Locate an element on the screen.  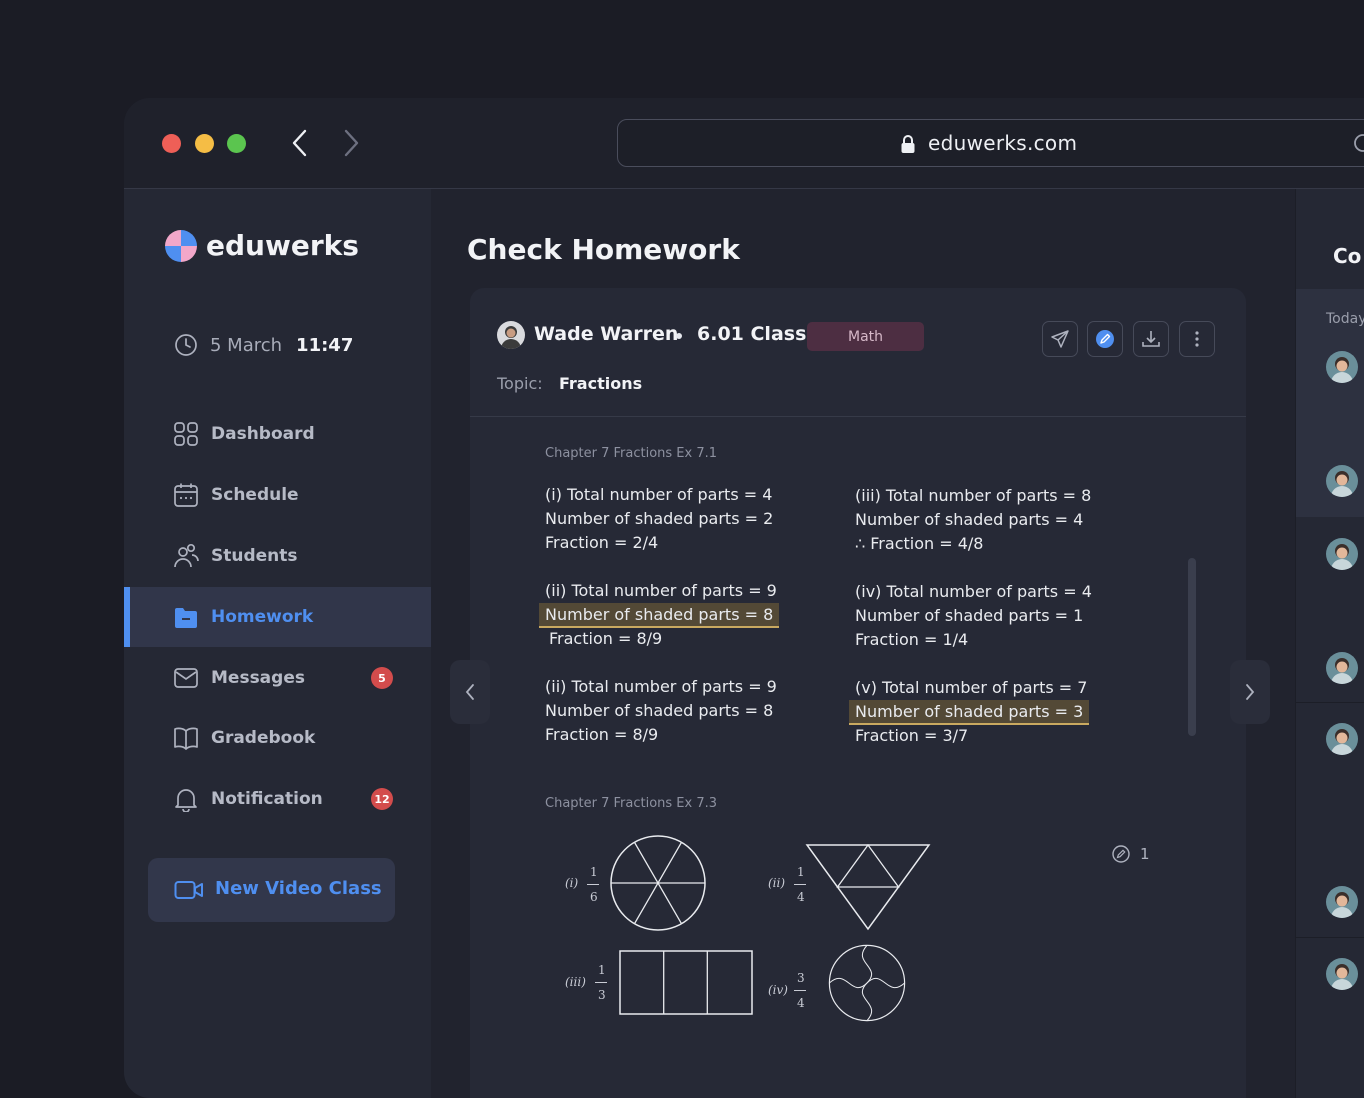
answer-line: (ii) Total number of parts = 9 is located at coordinates (661, 686).